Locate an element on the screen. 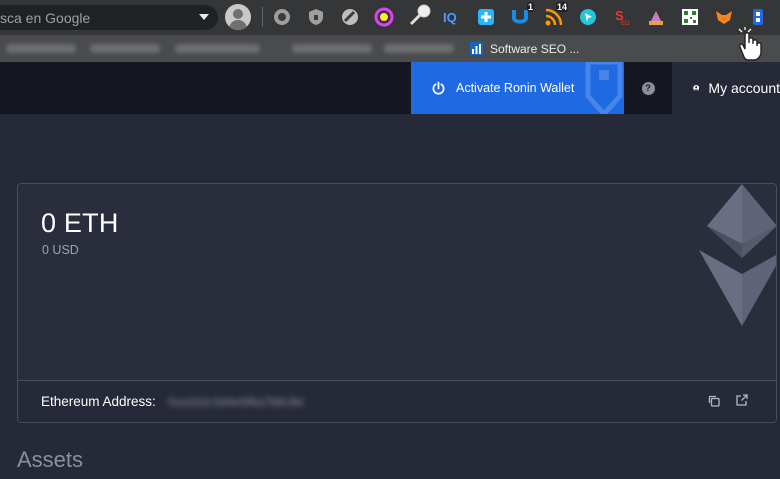 The width and height of the screenshot is (780, 479). my-account-label: My account is located at coordinates (744, 88).